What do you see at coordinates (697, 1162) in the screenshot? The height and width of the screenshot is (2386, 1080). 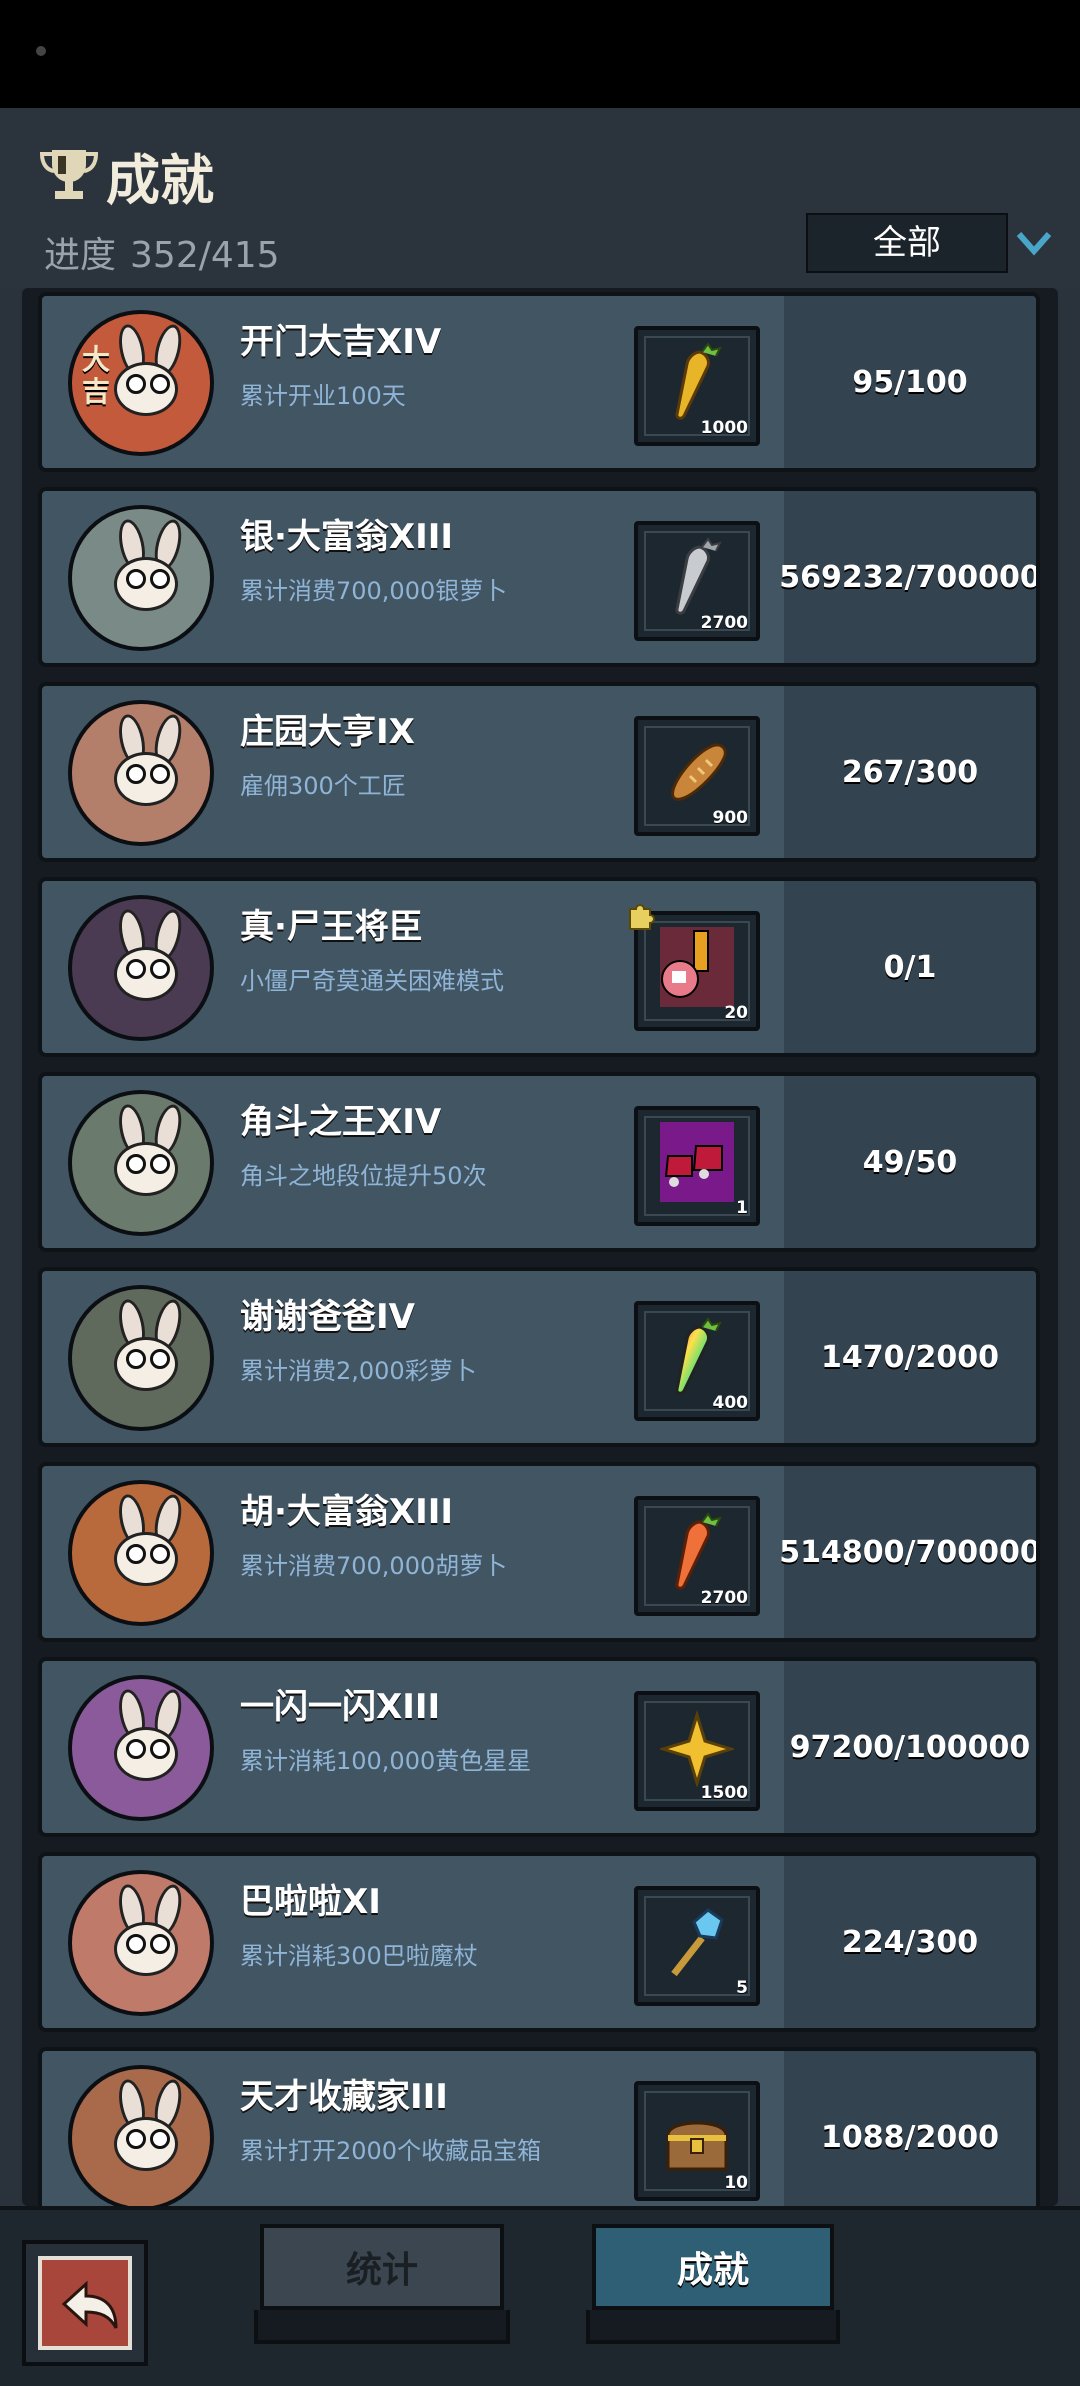 I see `boots-icon` at bounding box center [697, 1162].